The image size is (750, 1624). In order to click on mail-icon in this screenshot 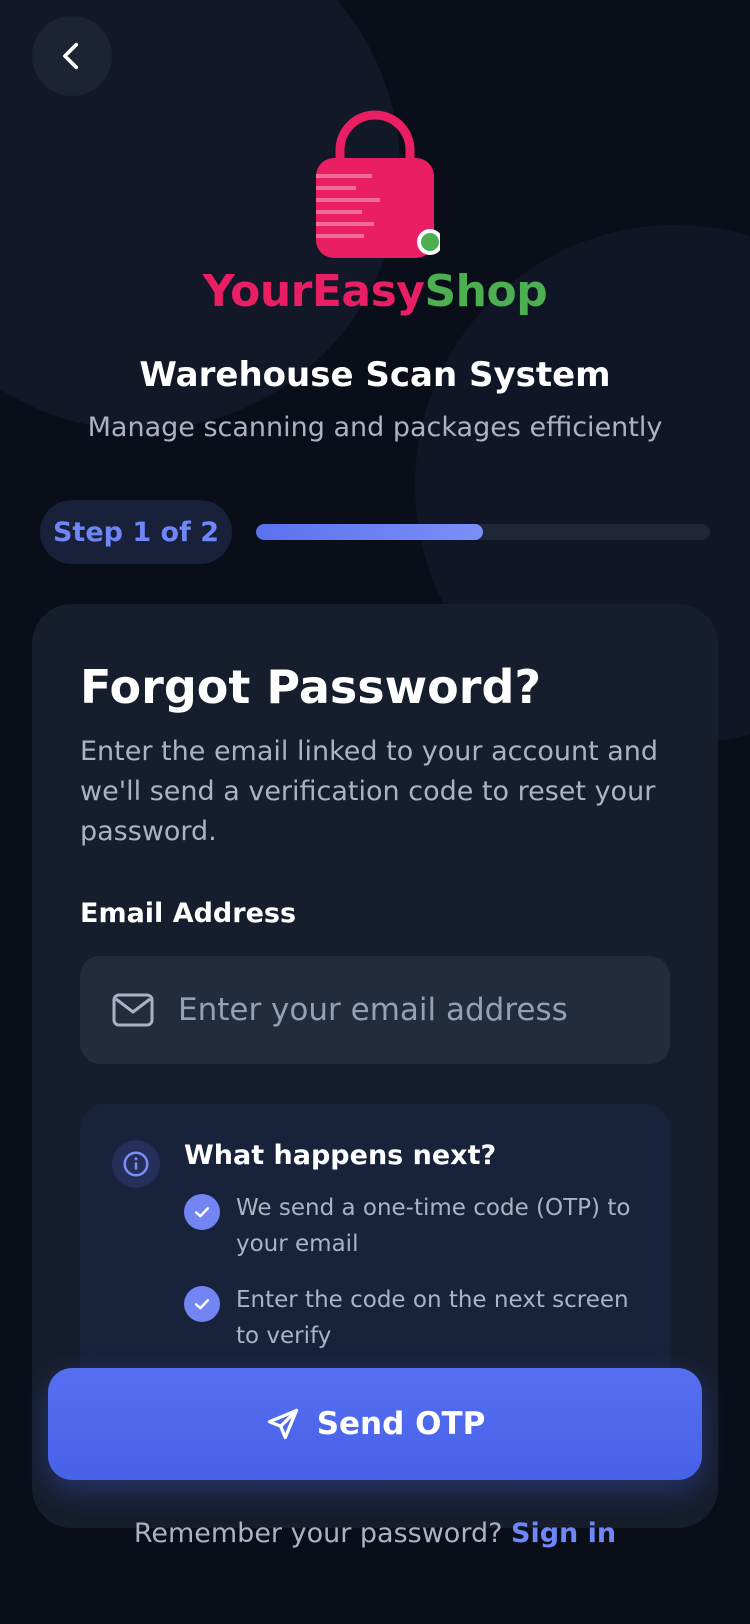, I will do `click(133, 1010)`.